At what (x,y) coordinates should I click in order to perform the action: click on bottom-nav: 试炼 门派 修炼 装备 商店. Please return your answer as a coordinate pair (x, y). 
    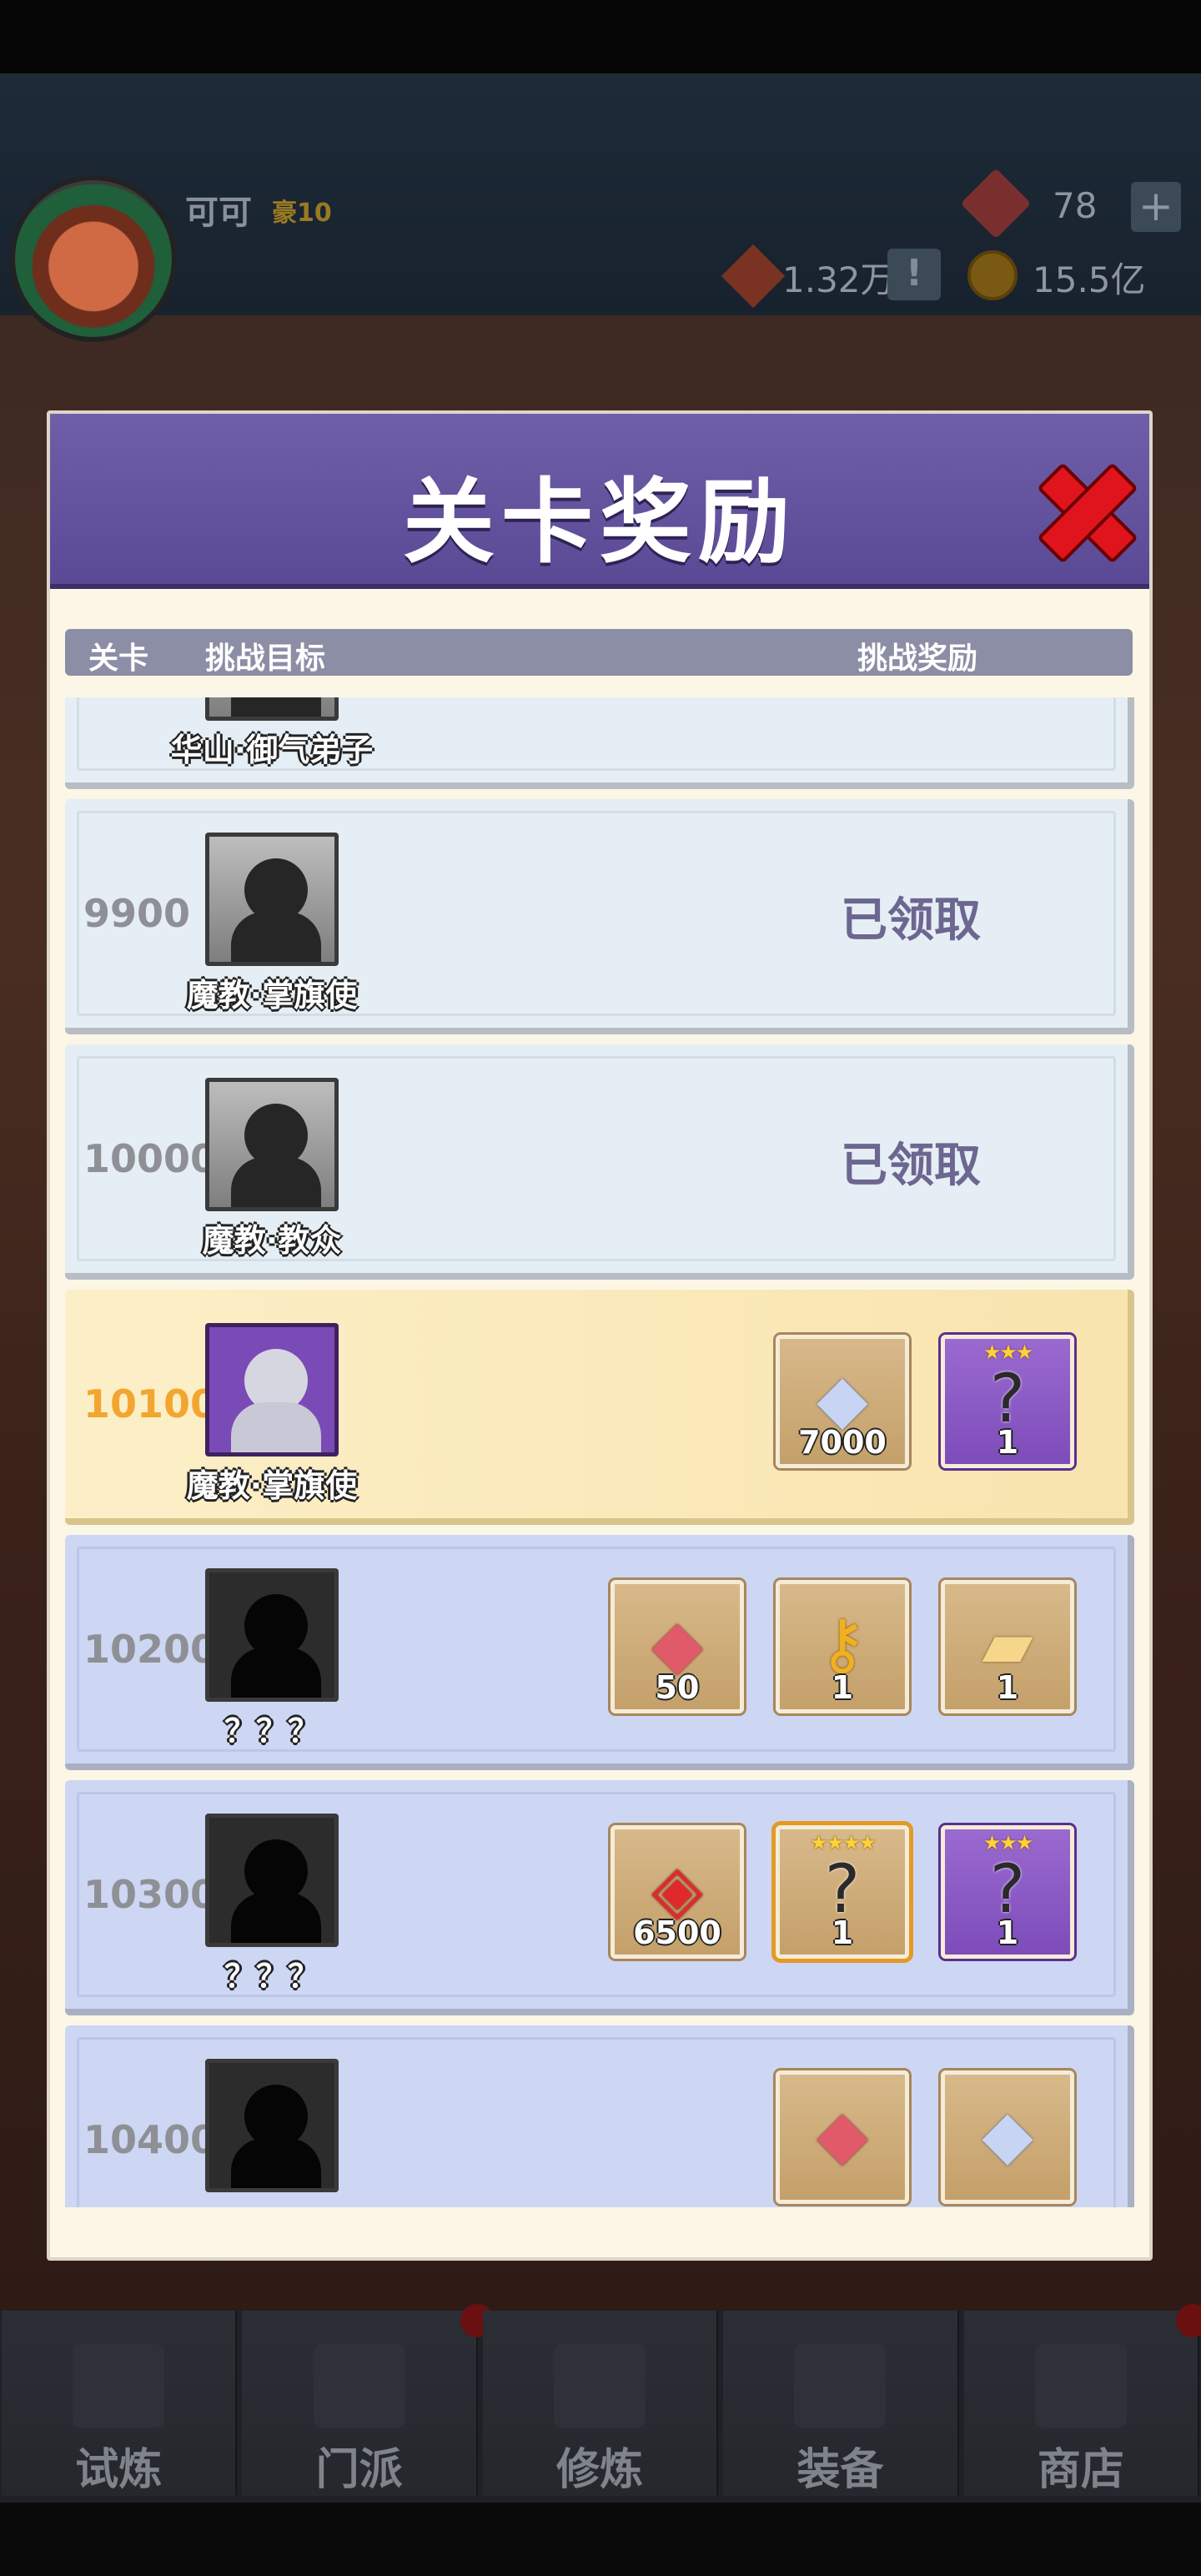
    Looking at the image, I should click on (601, 2403).